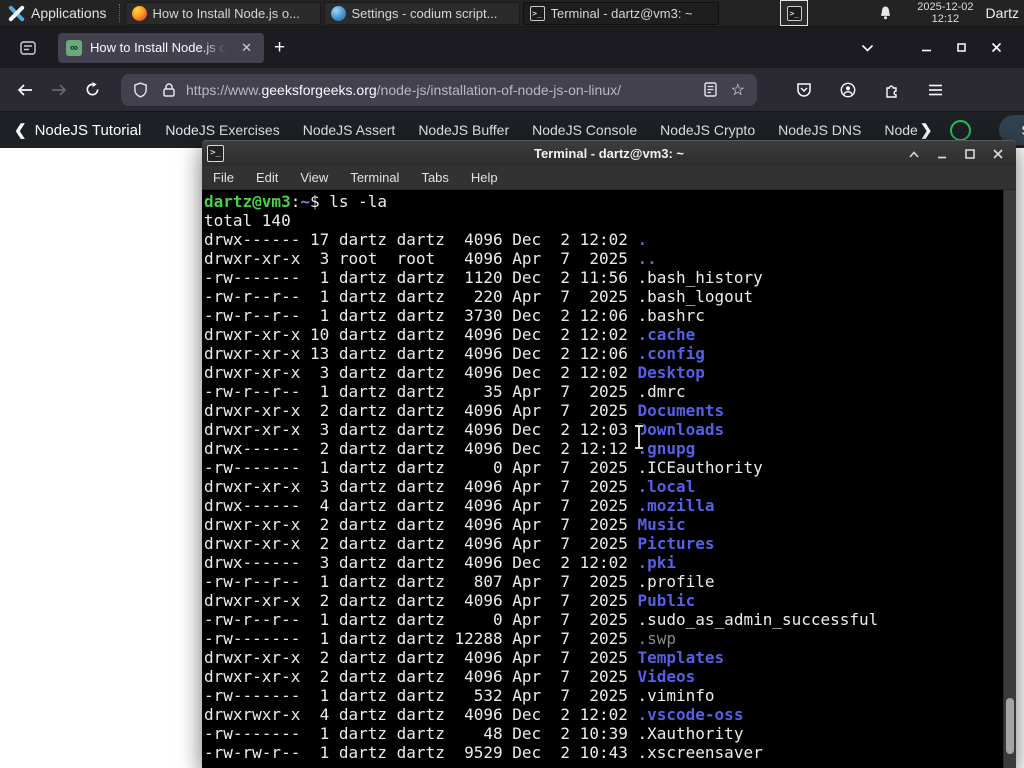 The height and width of the screenshot is (768, 1024). What do you see at coordinates (681, 410) in the screenshot?
I see `listing-directory-name: Documents` at bounding box center [681, 410].